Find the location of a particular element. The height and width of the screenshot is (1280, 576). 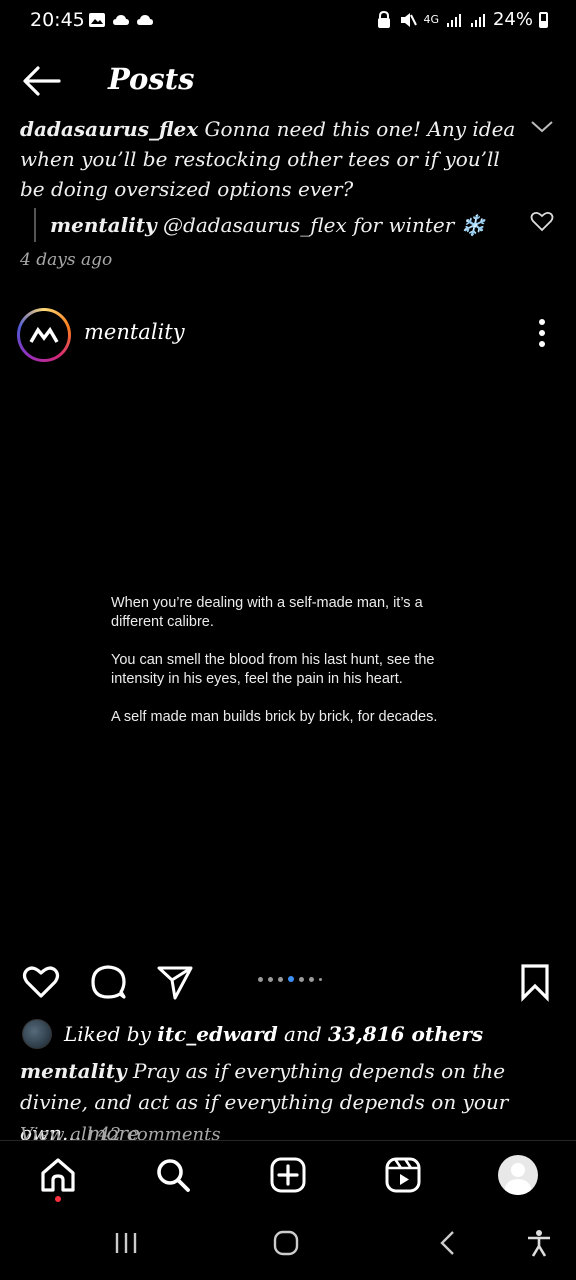

home-button-icon is located at coordinates (286, 1243).